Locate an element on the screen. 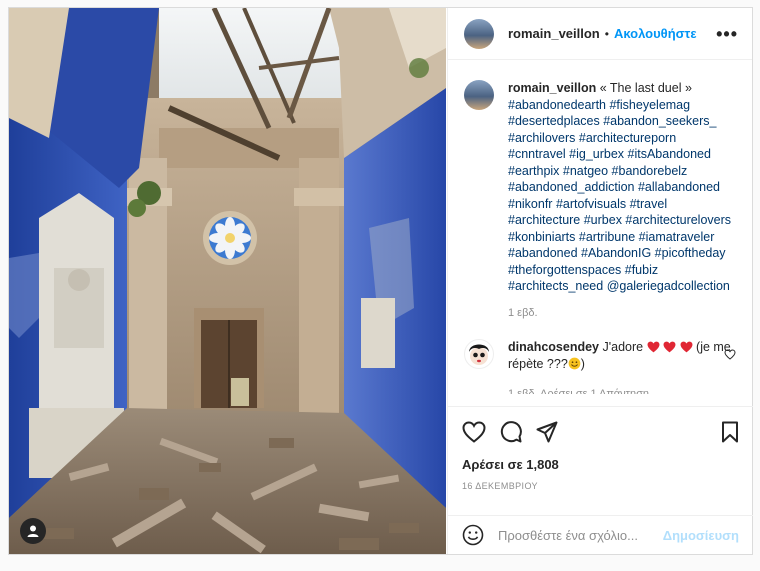 This screenshot has width=760, height=571. user-tag-icon is located at coordinates (33, 531).